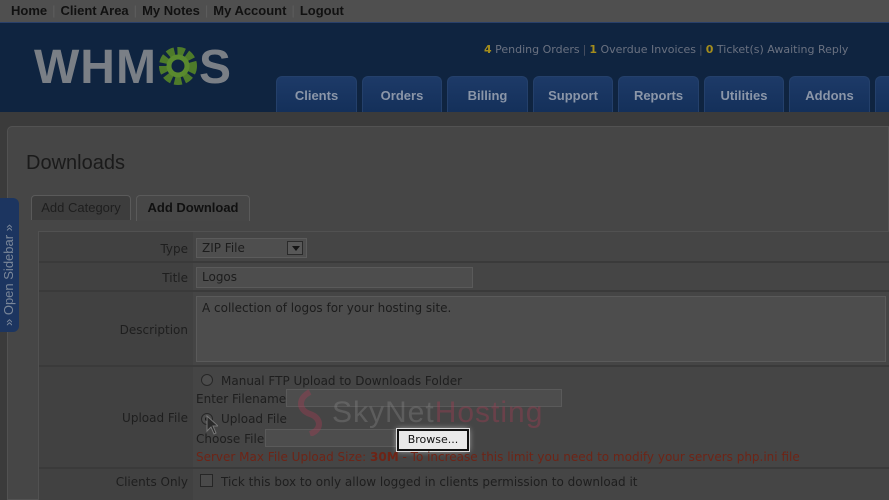 This screenshot has width=889, height=500. Describe the element at coordinates (384, 457) in the screenshot. I see `upload-limit-value: 30M` at that location.